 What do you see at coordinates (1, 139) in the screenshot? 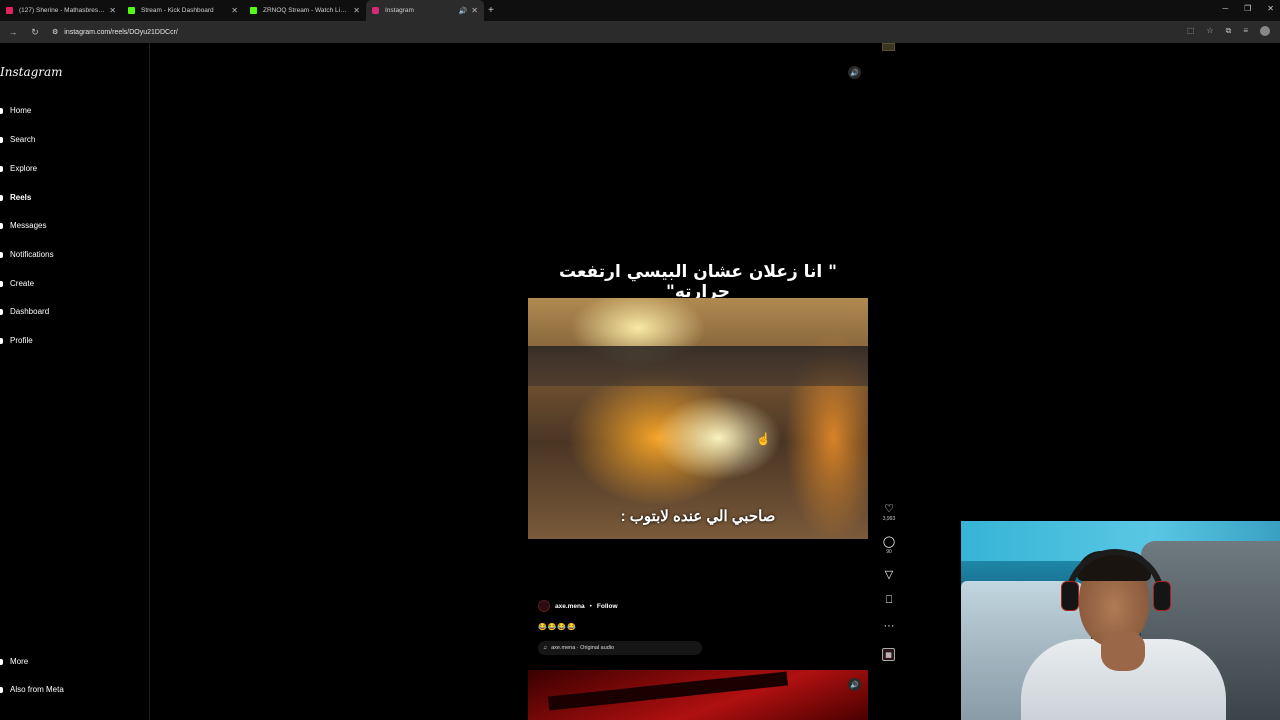
I see `search-icon` at bounding box center [1, 139].